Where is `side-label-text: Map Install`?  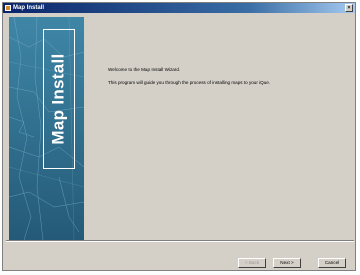 side-label-text: Map Install is located at coordinates (58, 99).